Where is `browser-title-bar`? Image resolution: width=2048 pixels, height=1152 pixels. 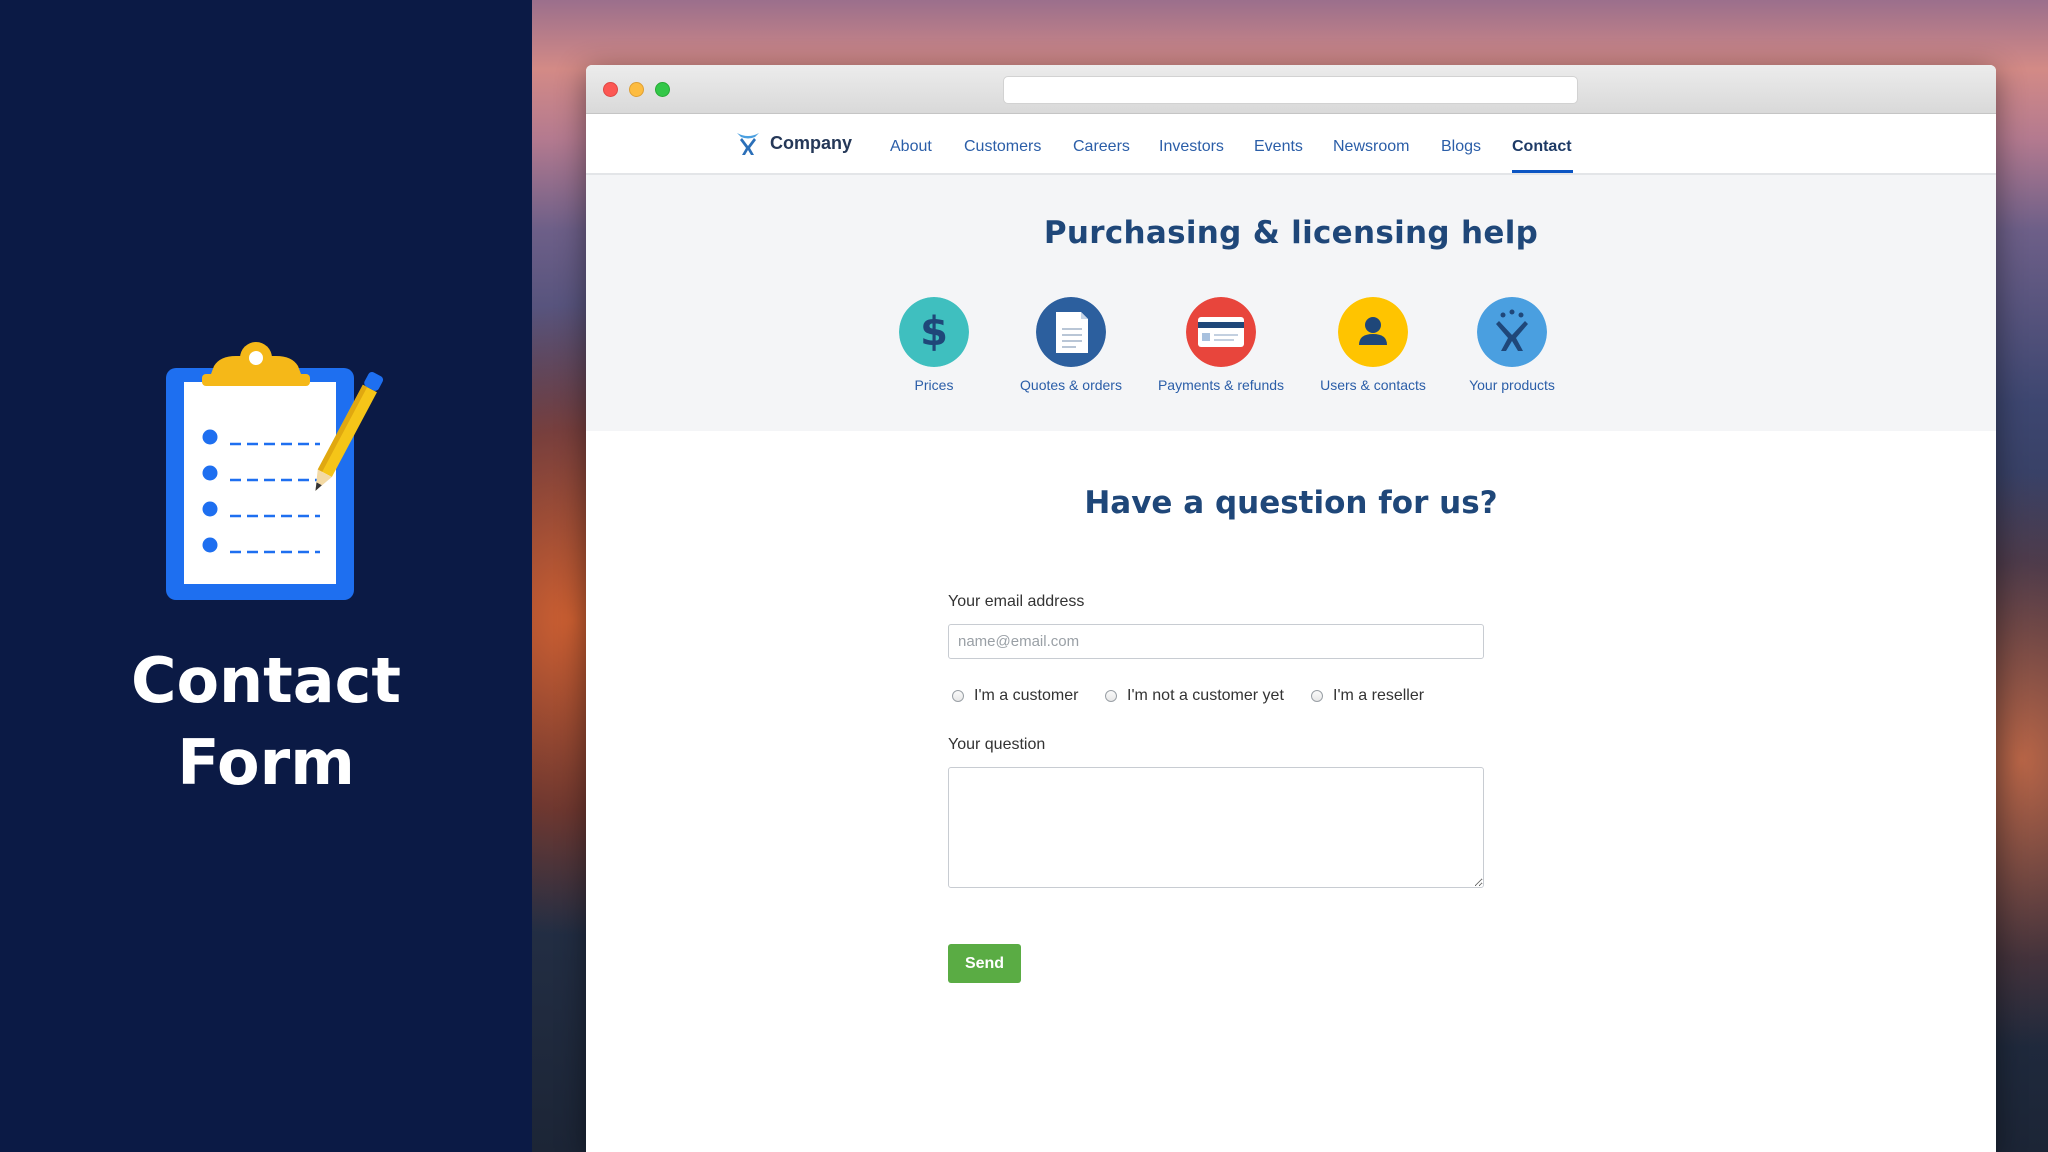 browser-title-bar is located at coordinates (1291, 89).